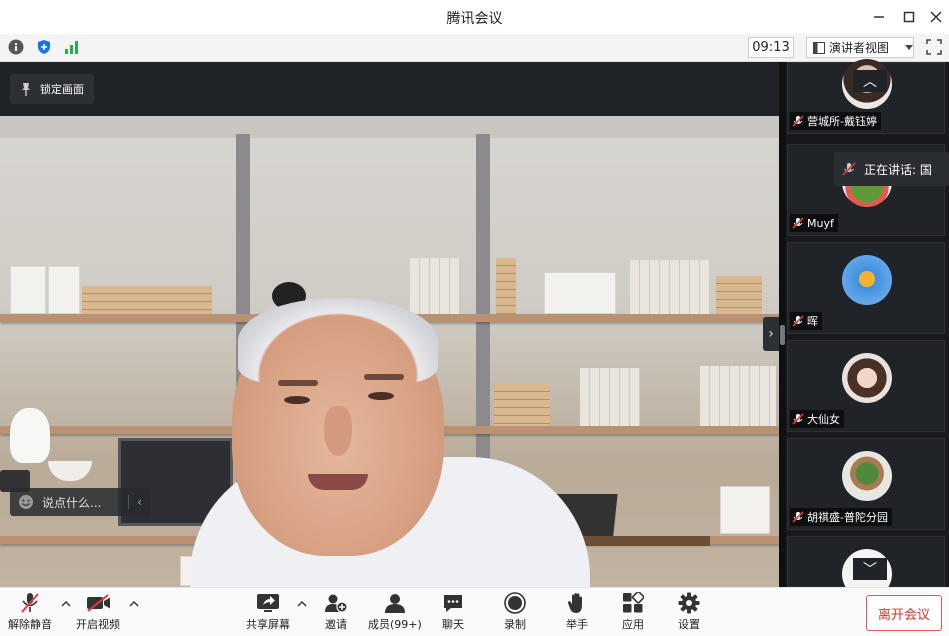 Image resolution: width=949 pixels, height=636 pixels. I want to click on settings-button: 设置, so click(689, 614).